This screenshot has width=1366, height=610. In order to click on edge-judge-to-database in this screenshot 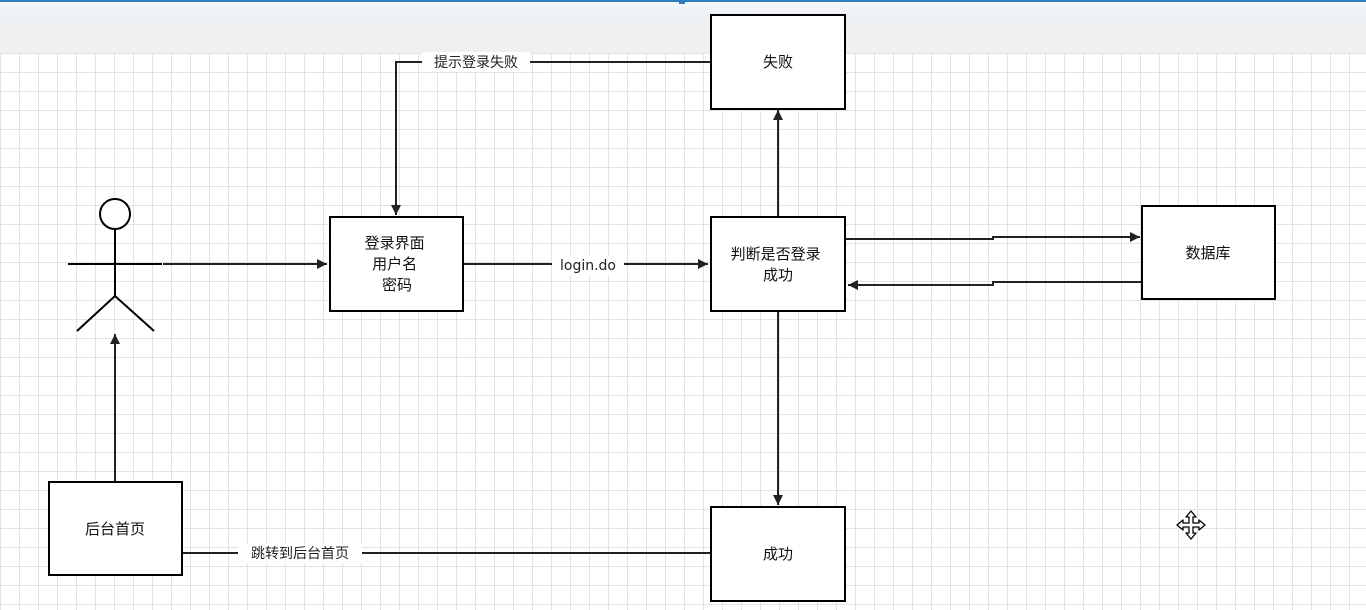, I will do `click(993, 237)`.